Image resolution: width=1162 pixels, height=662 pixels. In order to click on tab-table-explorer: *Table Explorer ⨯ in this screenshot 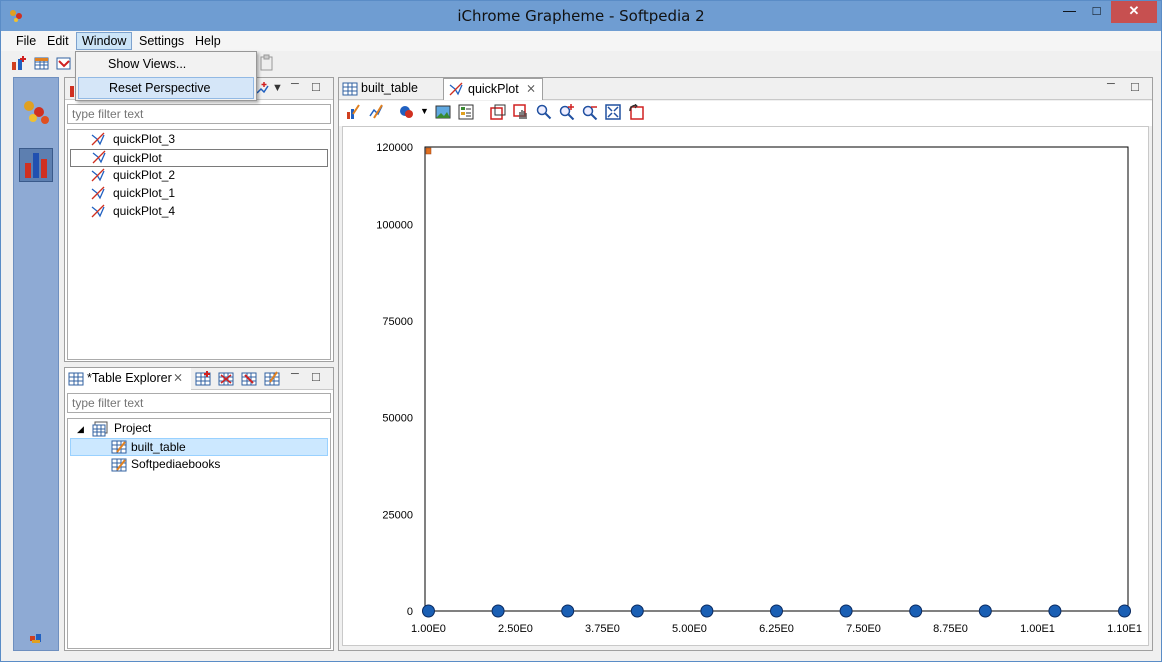, I will do `click(128, 379)`.